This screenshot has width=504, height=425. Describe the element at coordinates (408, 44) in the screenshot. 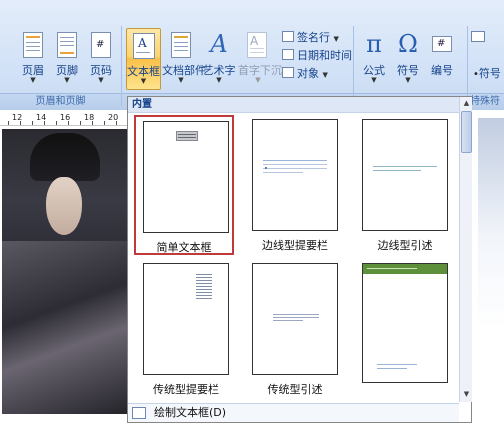

I see `omega-icon: Ω` at that location.